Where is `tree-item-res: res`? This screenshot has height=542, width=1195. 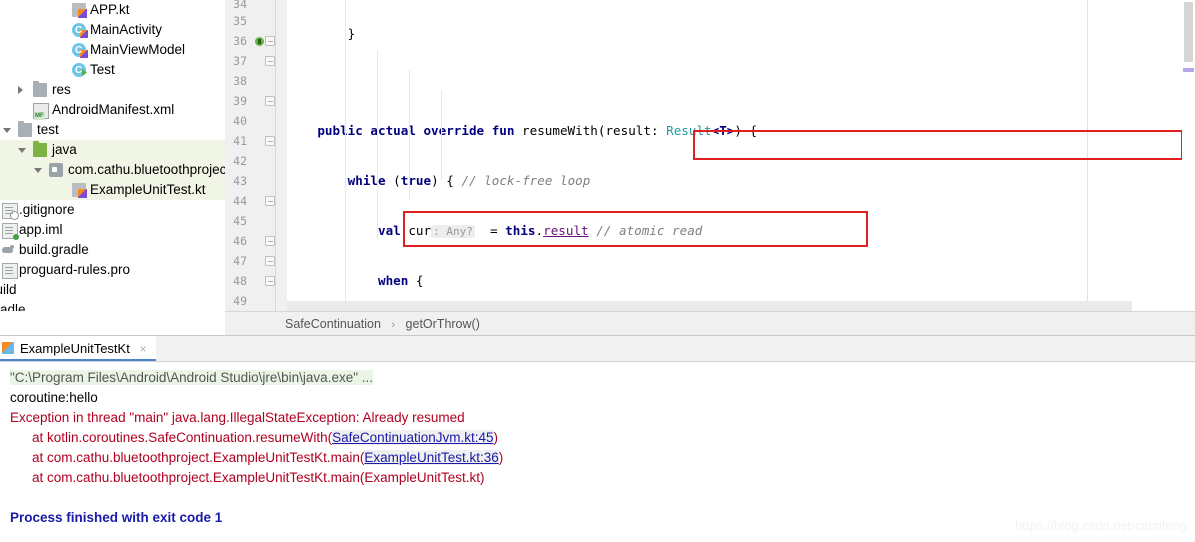 tree-item-res: res is located at coordinates (112, 90).